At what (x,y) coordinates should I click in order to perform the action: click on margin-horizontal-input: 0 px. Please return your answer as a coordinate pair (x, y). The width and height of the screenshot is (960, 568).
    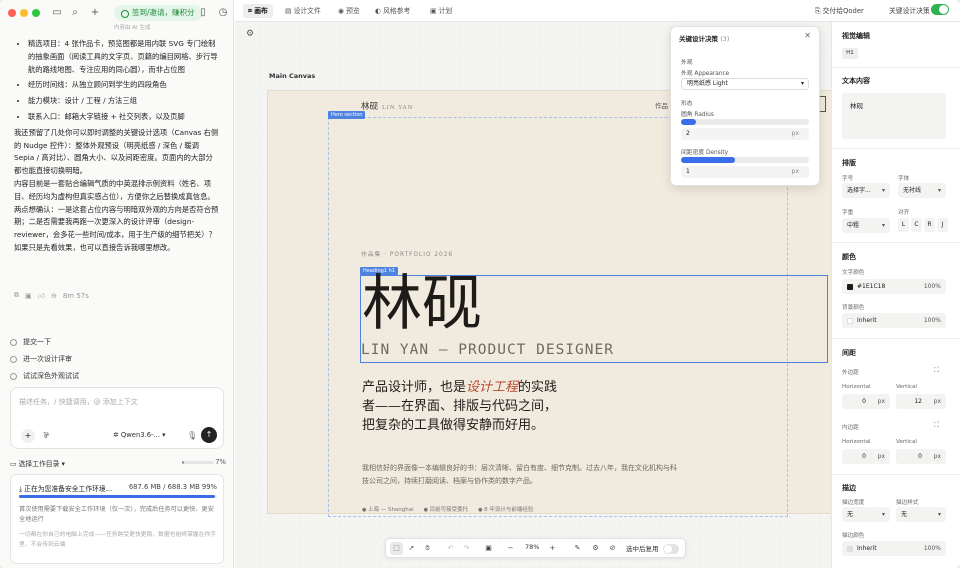
    Looking at the image, I should click on (866, 401).